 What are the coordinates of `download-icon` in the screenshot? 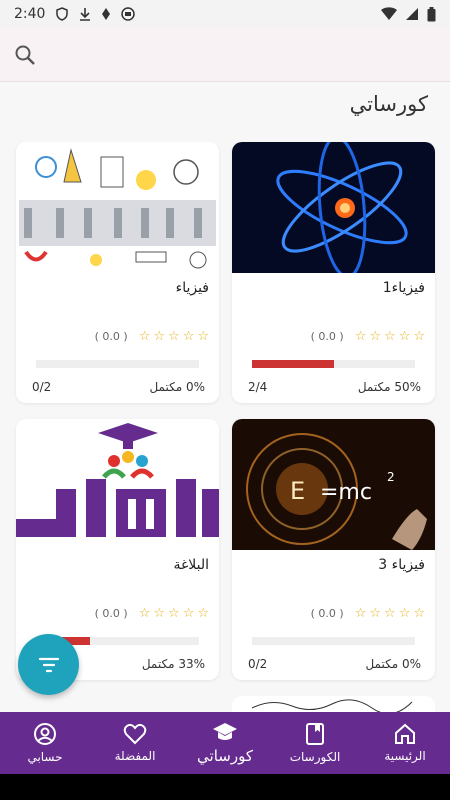 It's located at (85, 14).